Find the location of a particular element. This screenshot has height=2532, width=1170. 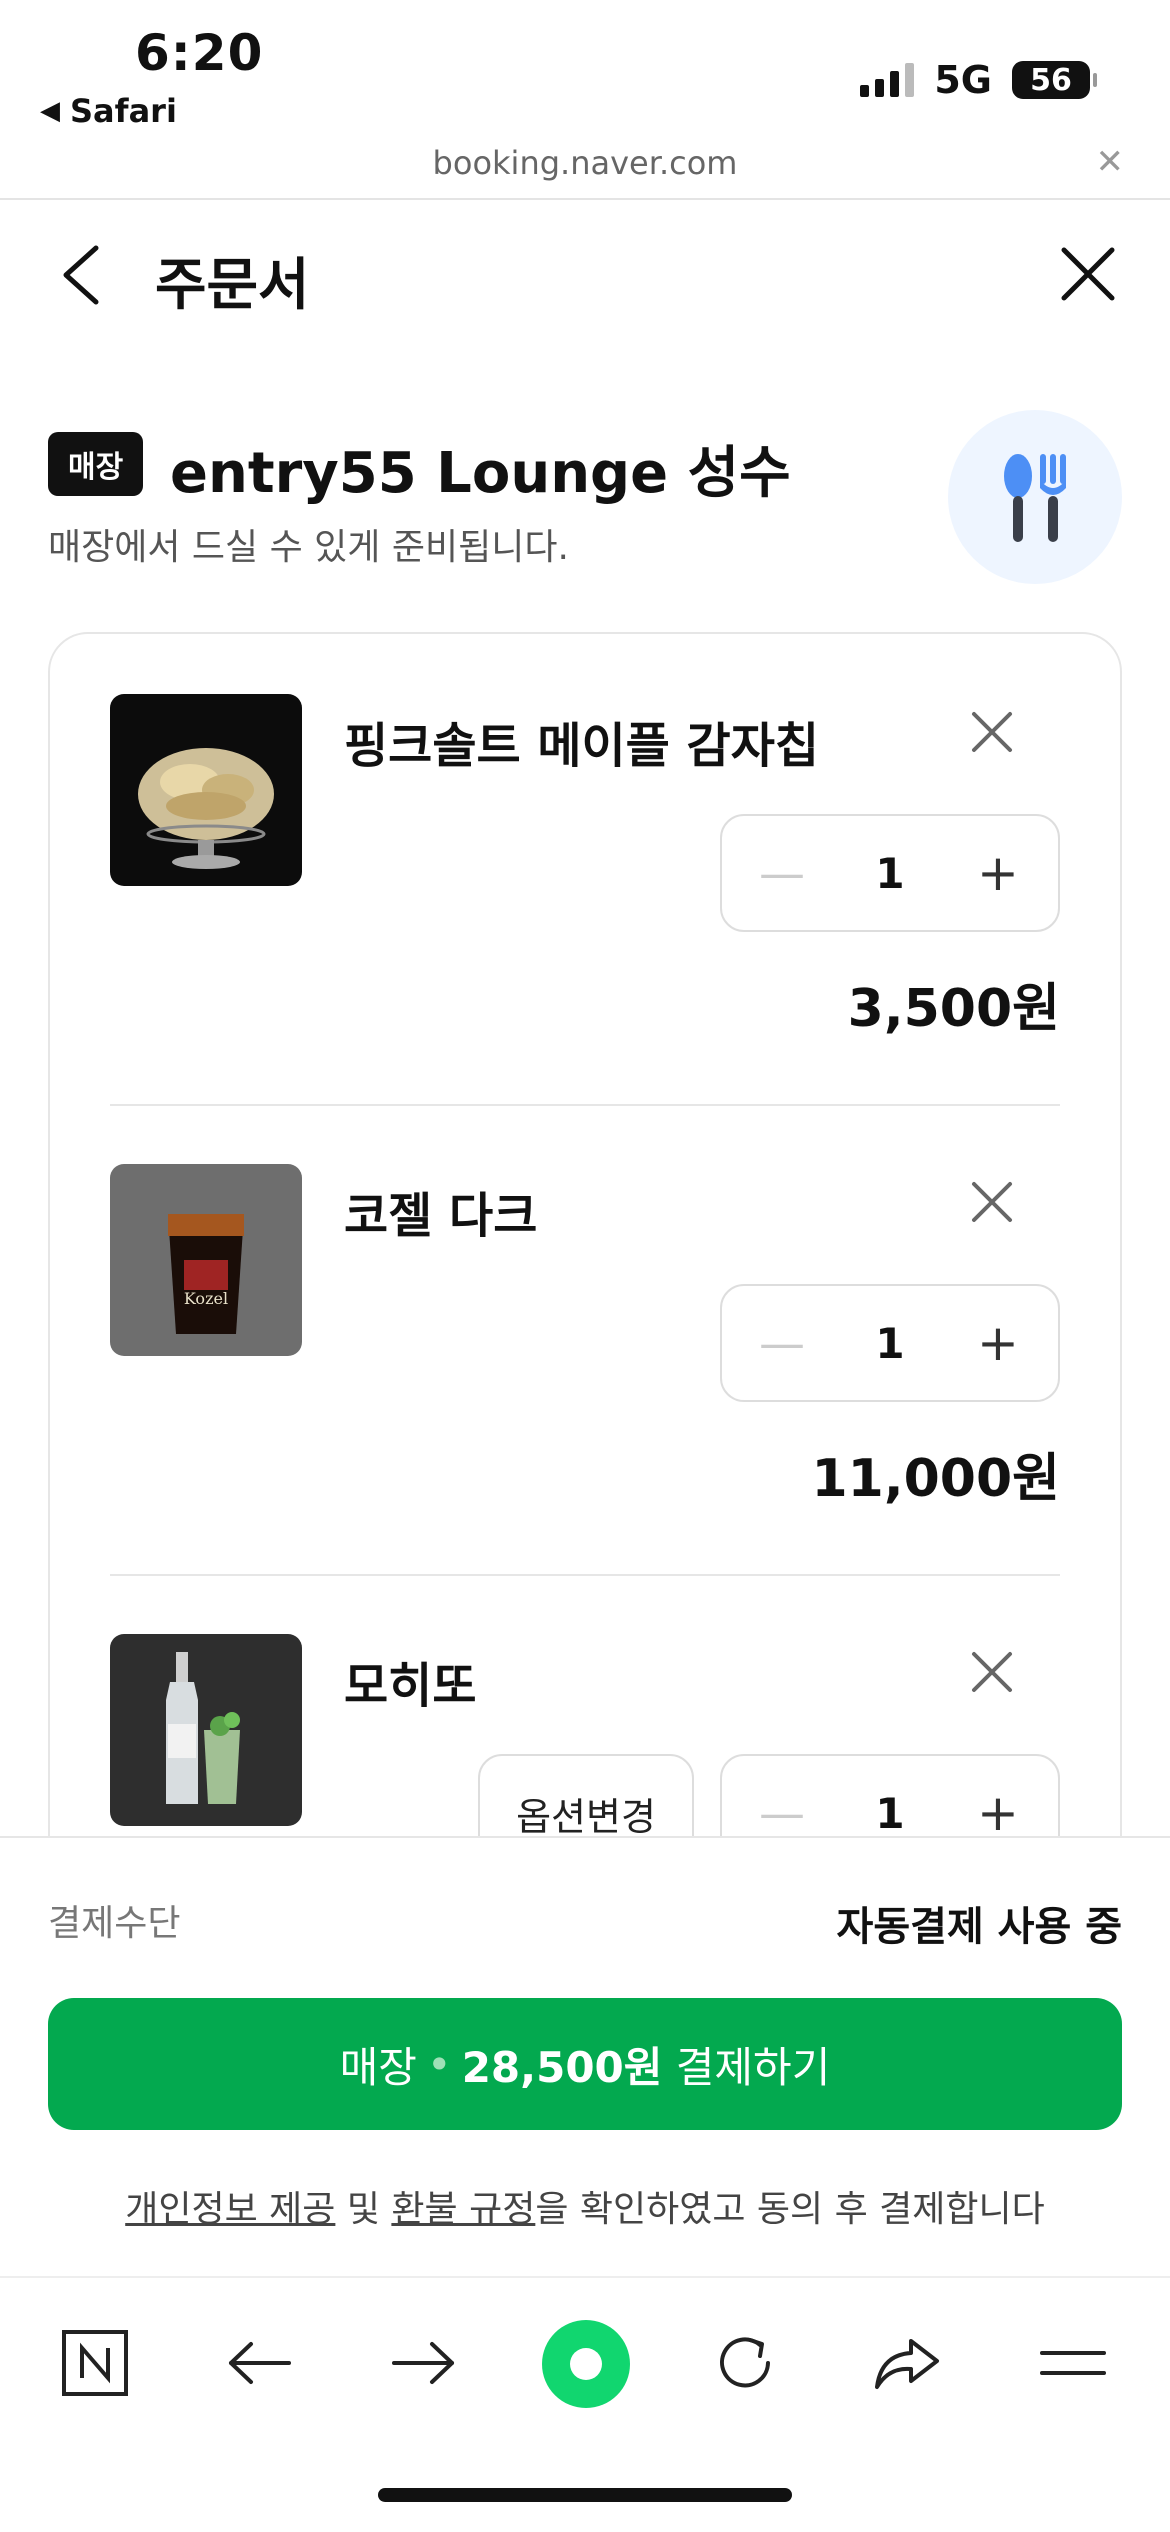

store-name: entry55 Lounge 성수 is located at coordinates (480, 473).